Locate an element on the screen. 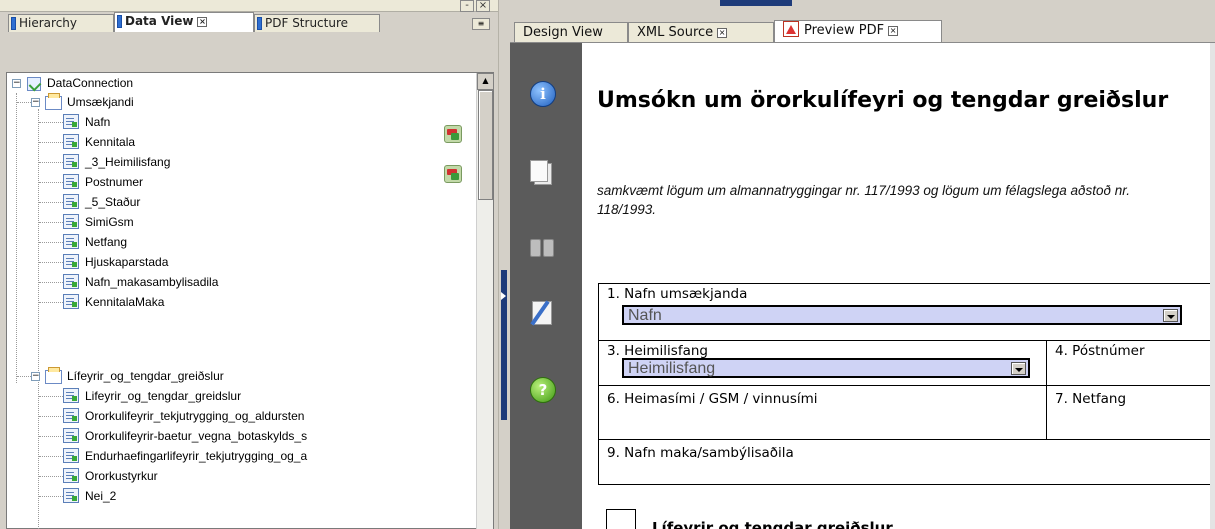 The width and height of the screenshot is (1215, 529). tab-design-view: Design View is located at coordinates (571, 32).